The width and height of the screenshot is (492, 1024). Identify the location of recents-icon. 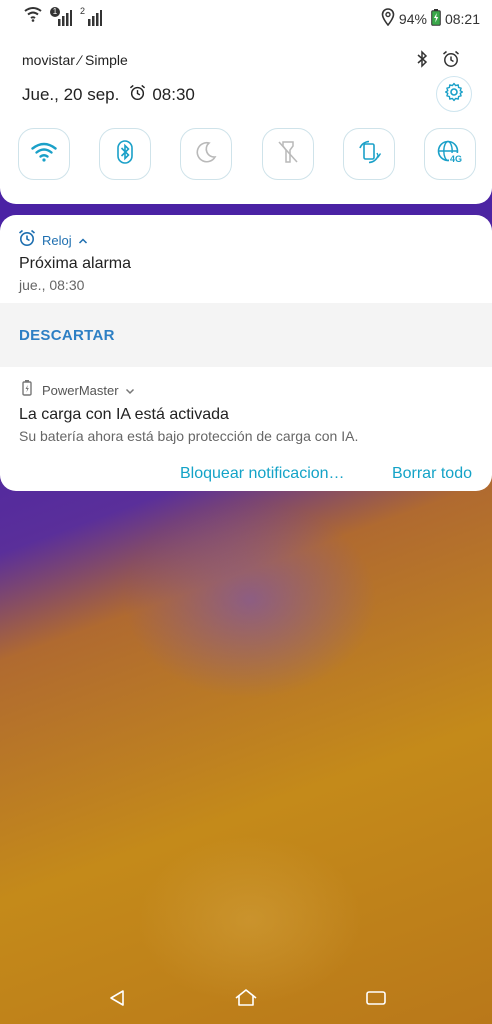
(376, 1000).